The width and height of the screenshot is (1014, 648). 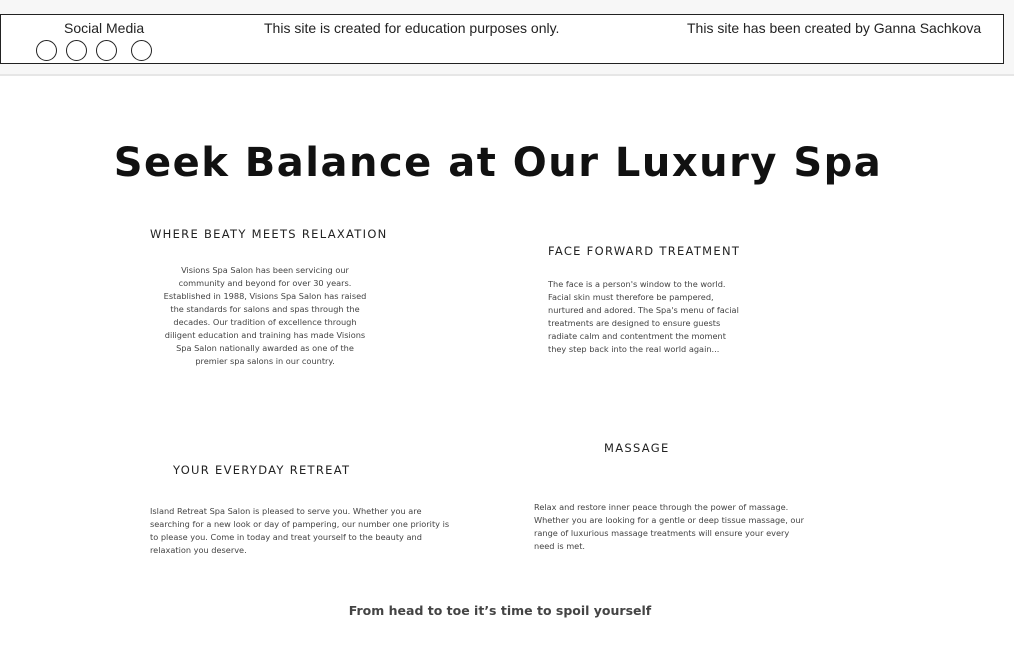 I want to click on section-heading-retreat: YOUR EVERYDAY RETREAT, so click(x=262, y=470).